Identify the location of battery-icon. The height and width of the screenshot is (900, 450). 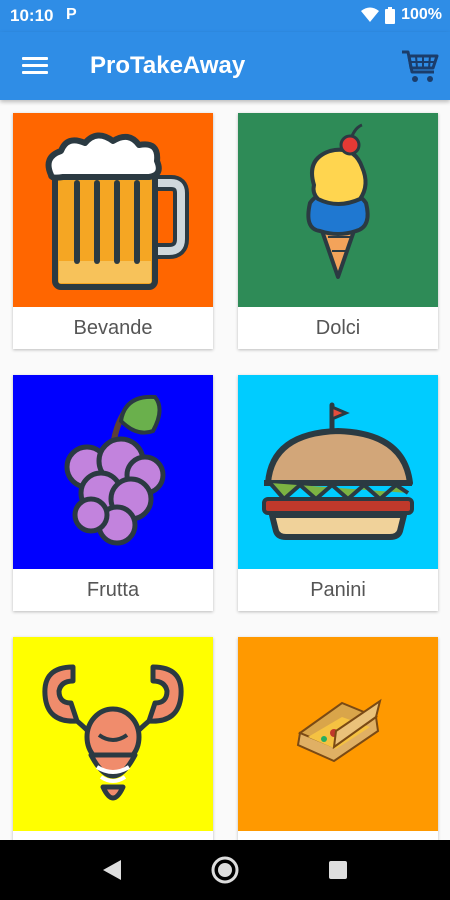
(390, 15).